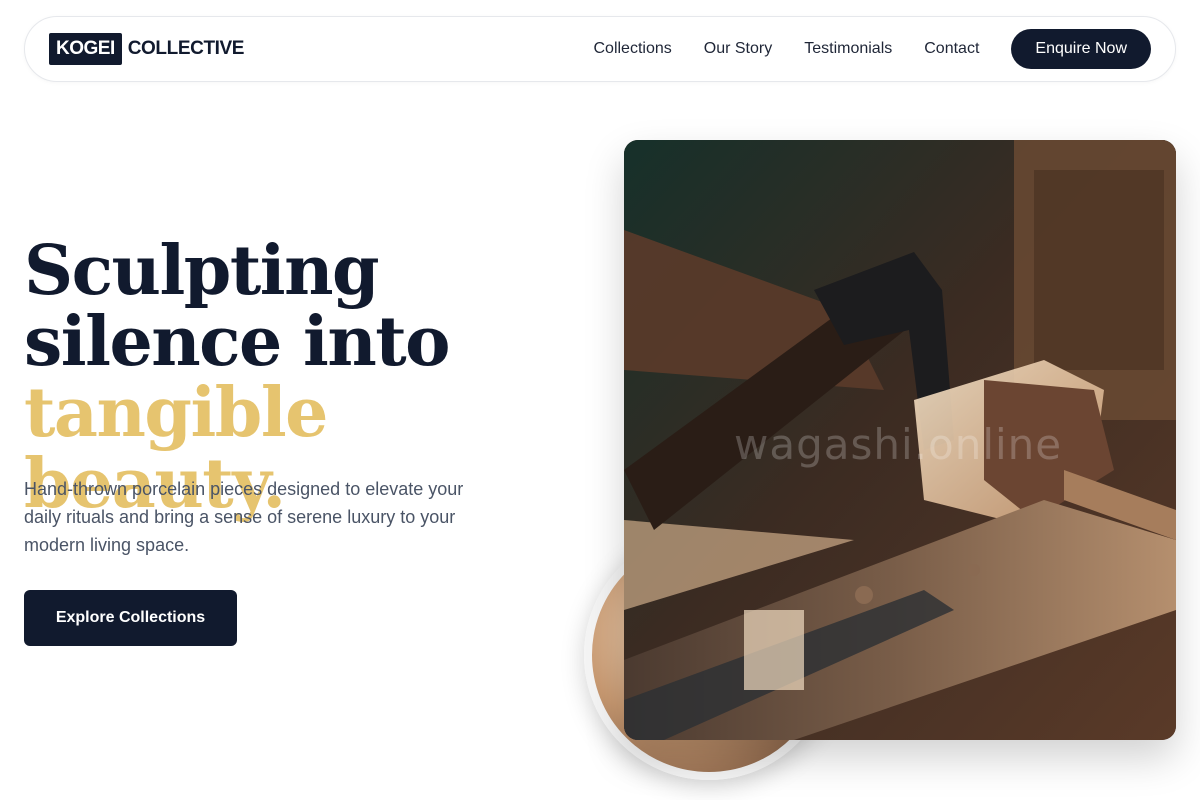 Image resolution: width=1200 pixels, height=800 pixels. Describe the element at coordinates (130, 618) in the screenshot. I see `explore-collections-button: Explore Collections` at that location.